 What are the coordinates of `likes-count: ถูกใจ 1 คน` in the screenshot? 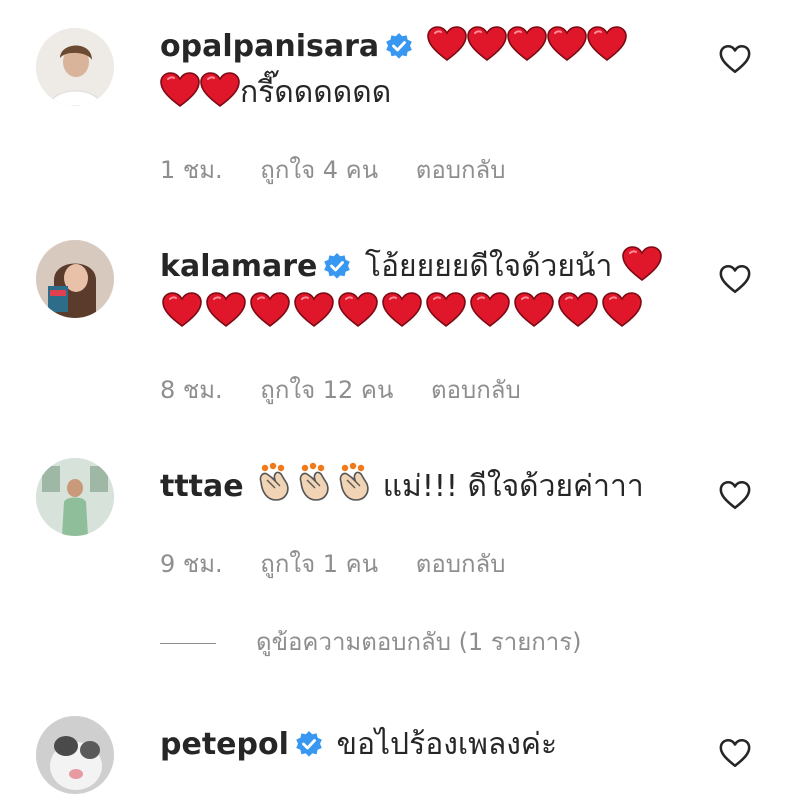 It's located at (319, 564).